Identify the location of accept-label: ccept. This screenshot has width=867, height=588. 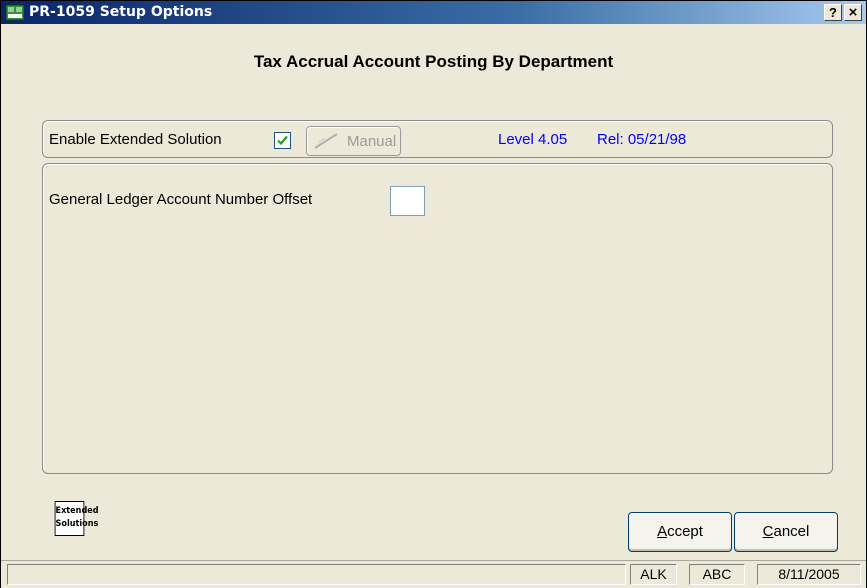
(685, 531).